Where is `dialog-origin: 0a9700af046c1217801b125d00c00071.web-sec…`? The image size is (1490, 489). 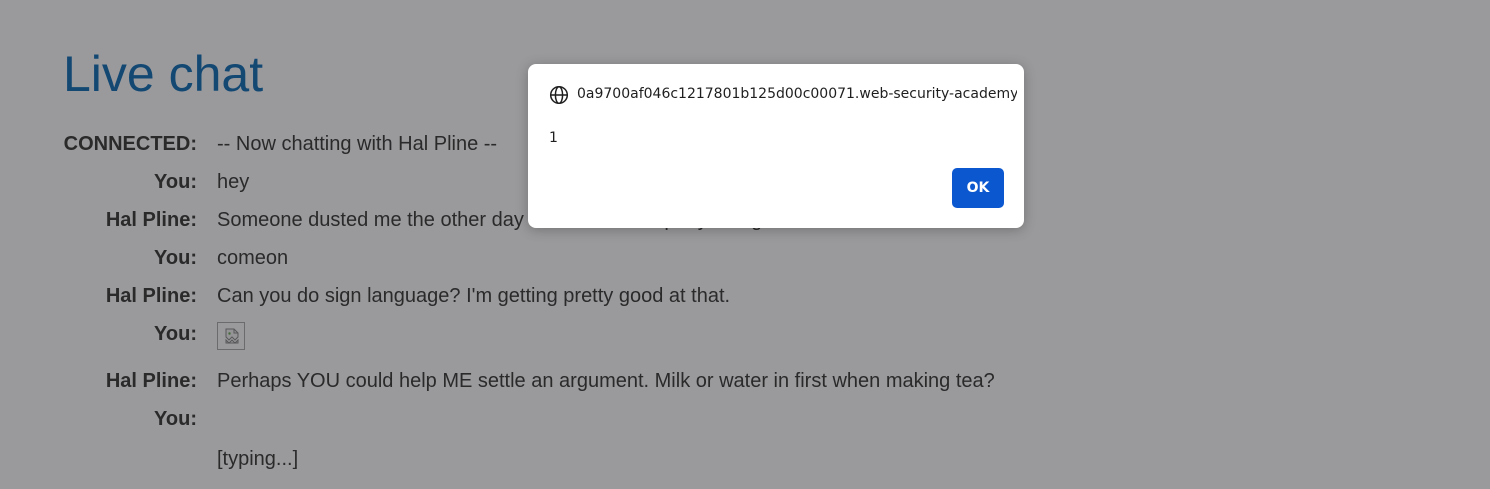
dialog-origin: 0a9700af046c1217801b125d00c00071.web-sec… is located at coordinates (797, 94).